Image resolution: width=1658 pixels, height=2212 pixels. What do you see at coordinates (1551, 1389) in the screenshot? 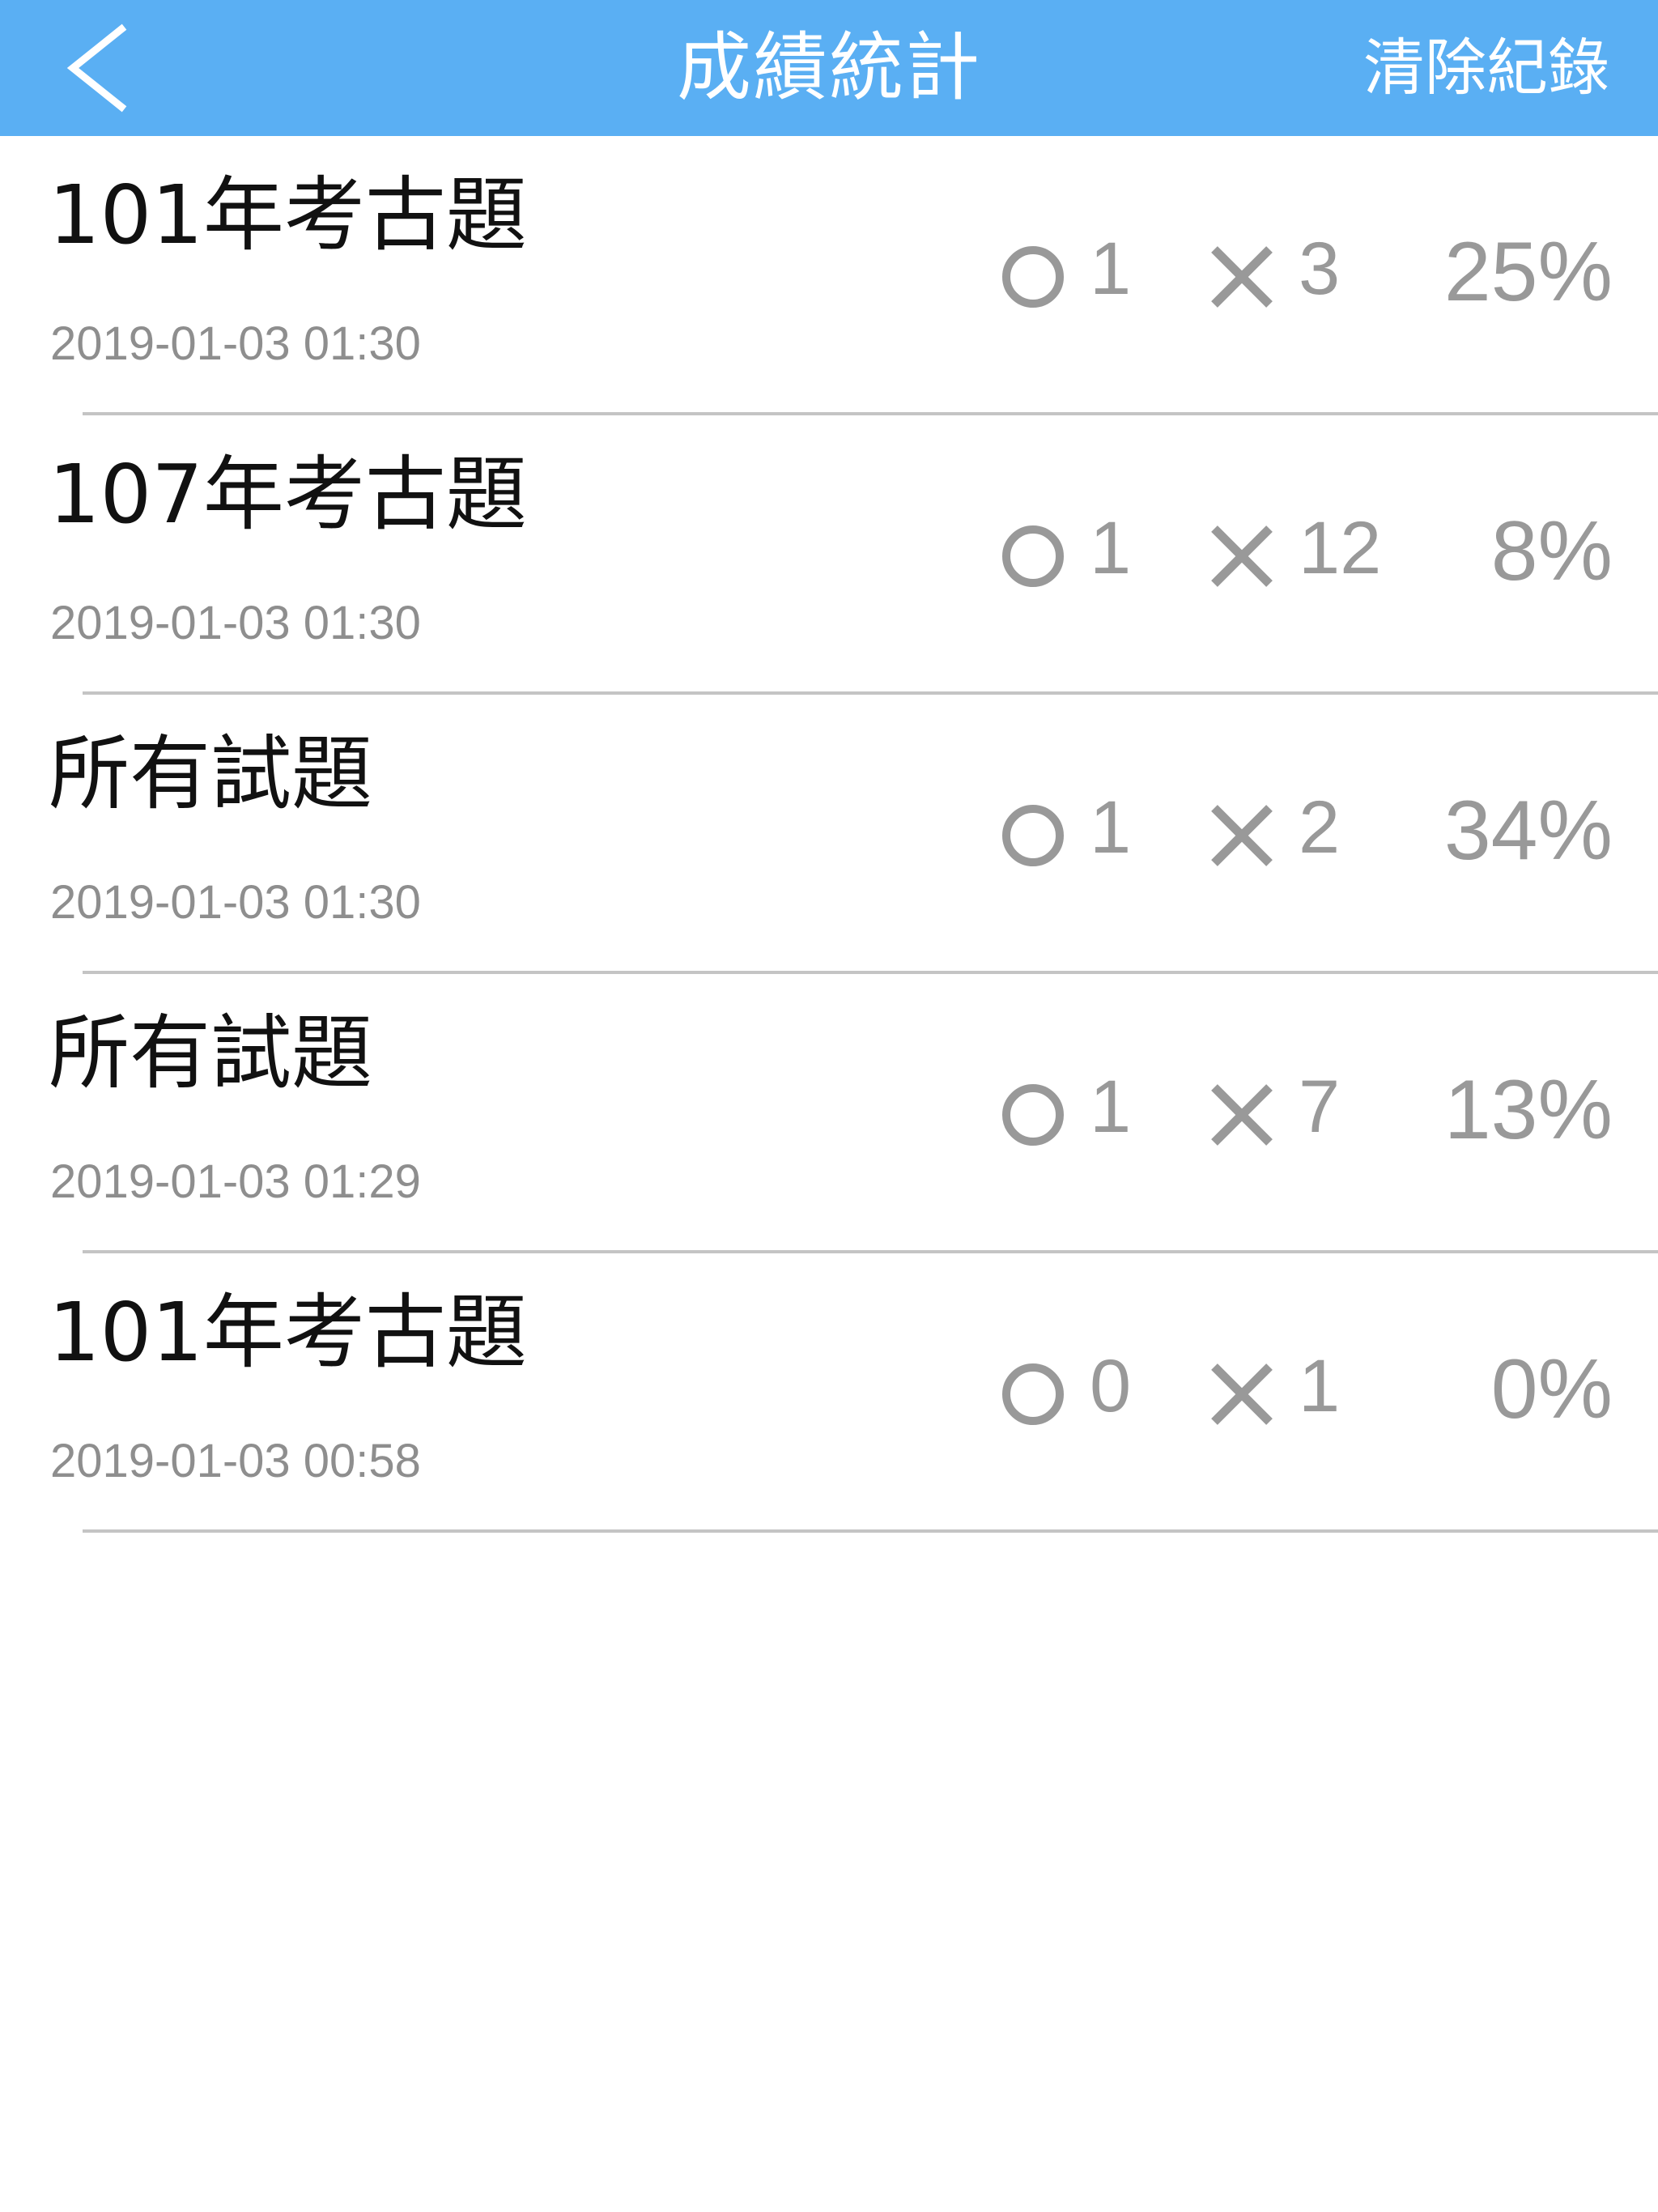
I see `accuracy-percent: 0%` at bounding box center [1551, 1389].